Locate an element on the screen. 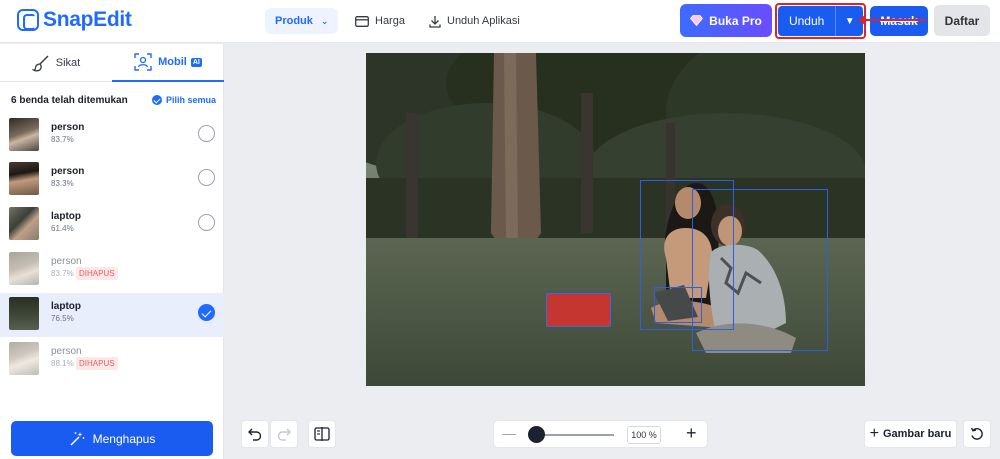 This screenshot has width=1000, height=459. zoom-value-field: 100 % is located at coordinates (644, 435).